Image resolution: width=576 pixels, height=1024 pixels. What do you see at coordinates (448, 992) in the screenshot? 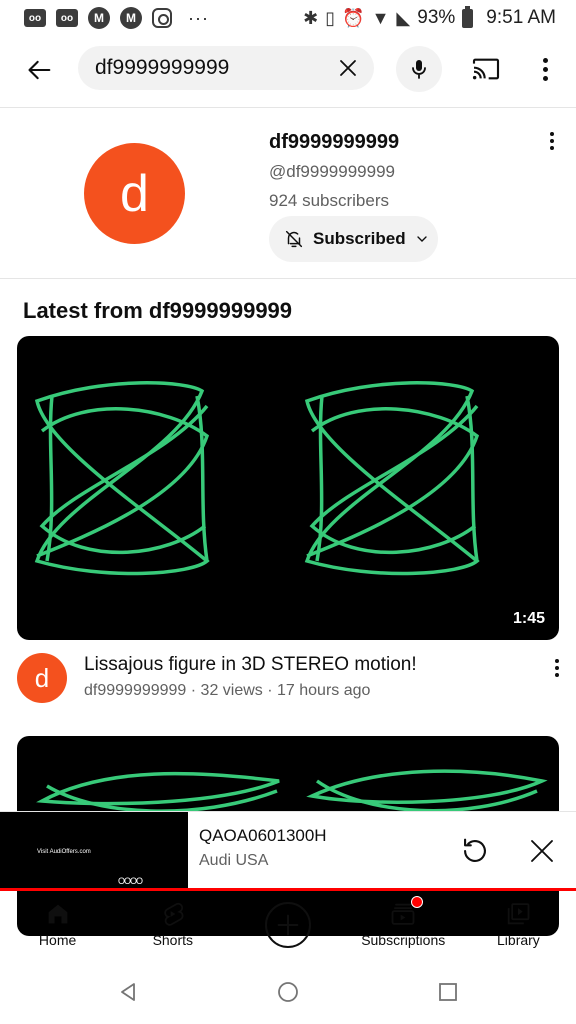
I see `recents-square-icon` at bounding box center [448, 992].